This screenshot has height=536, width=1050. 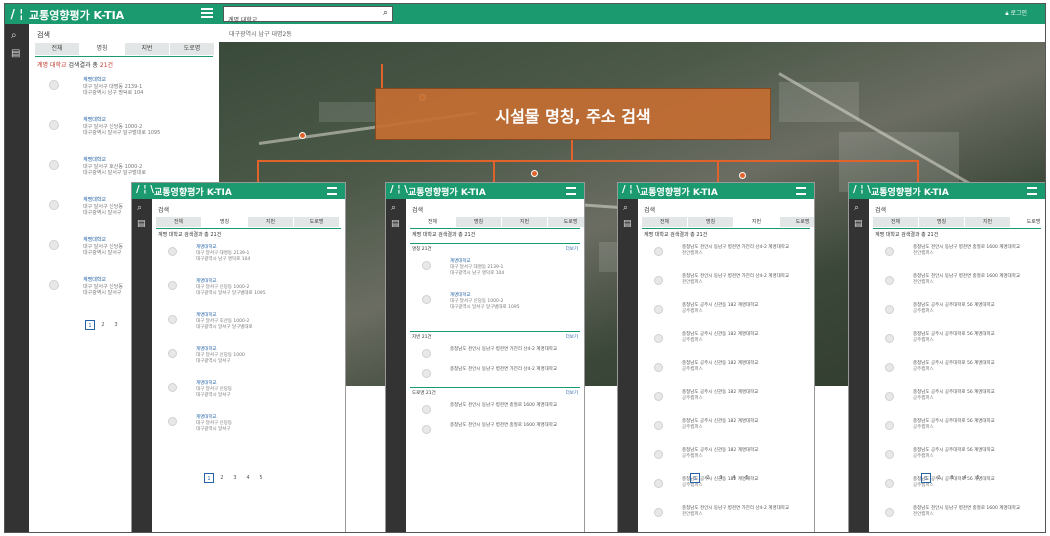 I want to click on list-item: 계명대학교 대구 달서구 호산동 1000-2 대구광역시 달서구 달구벌대로, so click(x=248, y=325).